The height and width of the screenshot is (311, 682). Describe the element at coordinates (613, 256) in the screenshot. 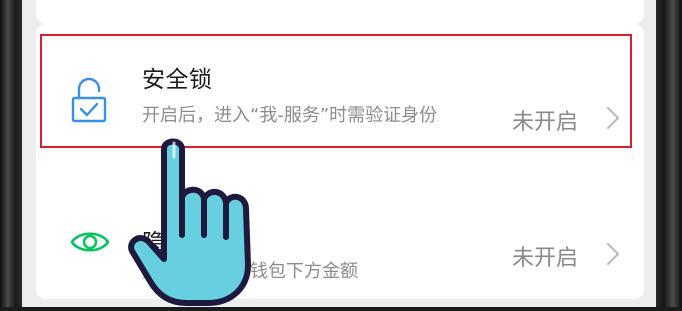

I see `chevron-right-icon` at that location.